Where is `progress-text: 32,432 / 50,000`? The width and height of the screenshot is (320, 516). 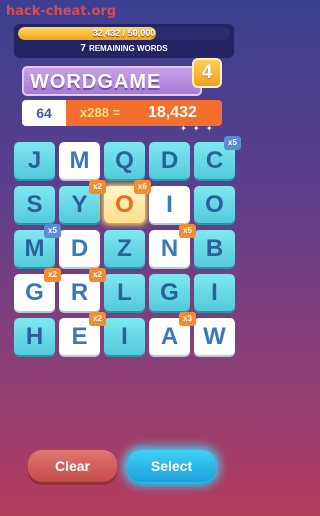
progress-text: 32,432 / 50,000 is located at coordinates (124, 33).